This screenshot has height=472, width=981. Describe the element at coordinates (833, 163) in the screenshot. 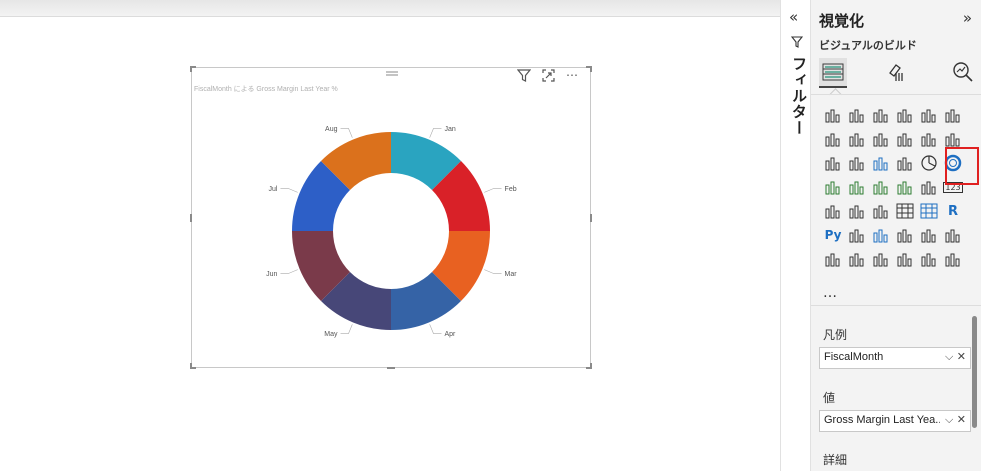

I see `ribbon-chart-icon` at that location.